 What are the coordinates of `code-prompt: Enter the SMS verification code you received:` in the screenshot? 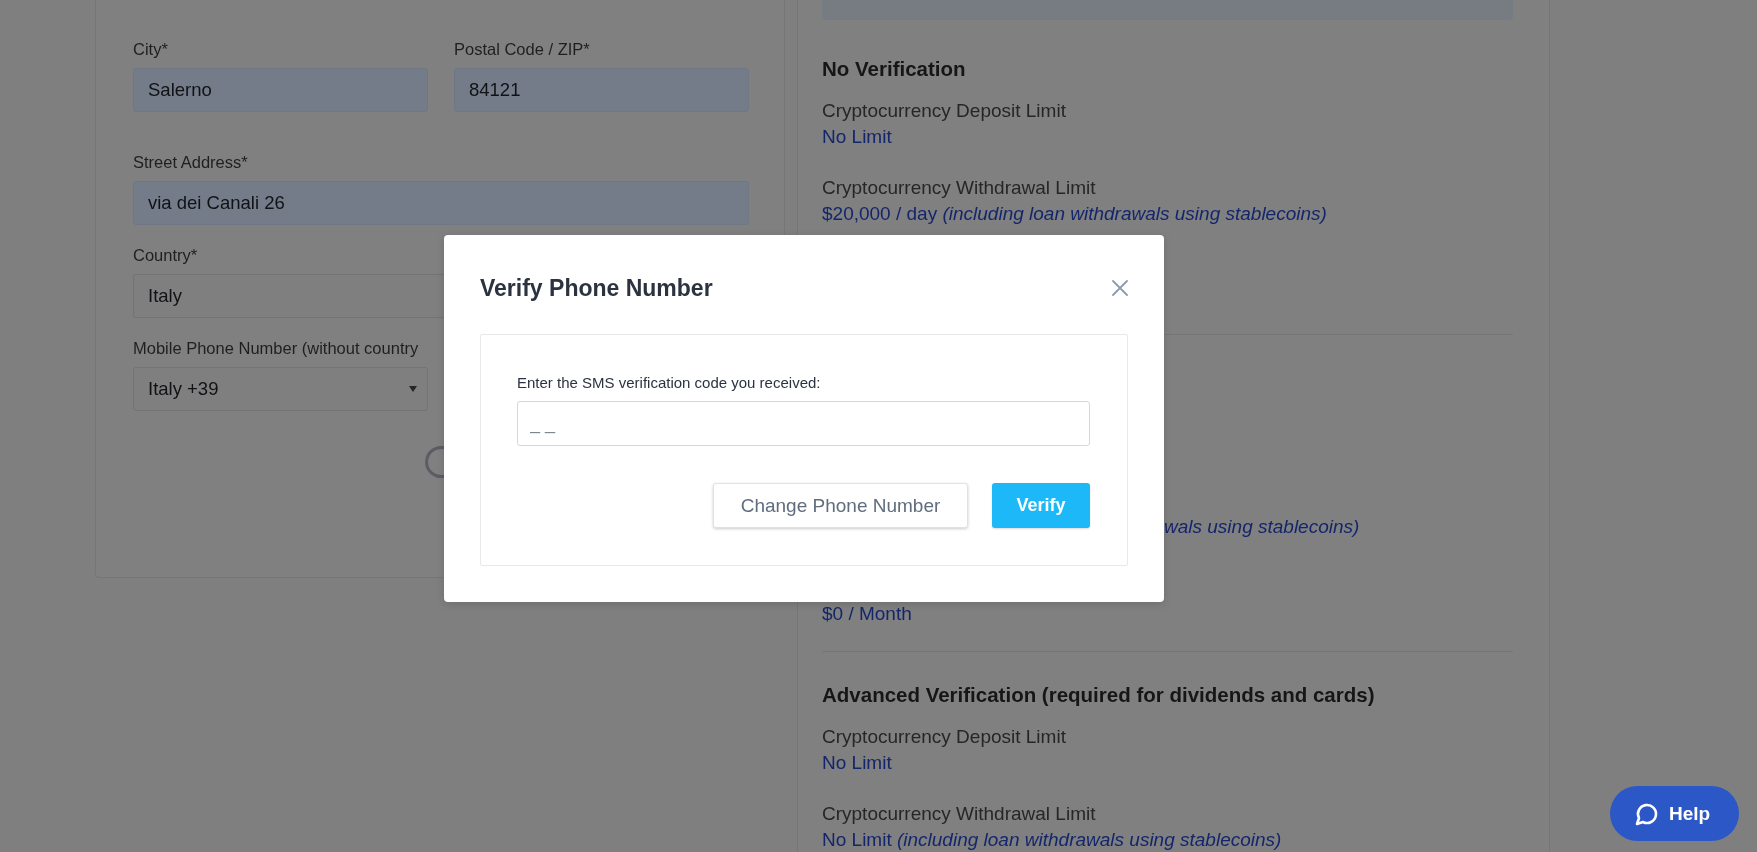 It's located at (669, 383).